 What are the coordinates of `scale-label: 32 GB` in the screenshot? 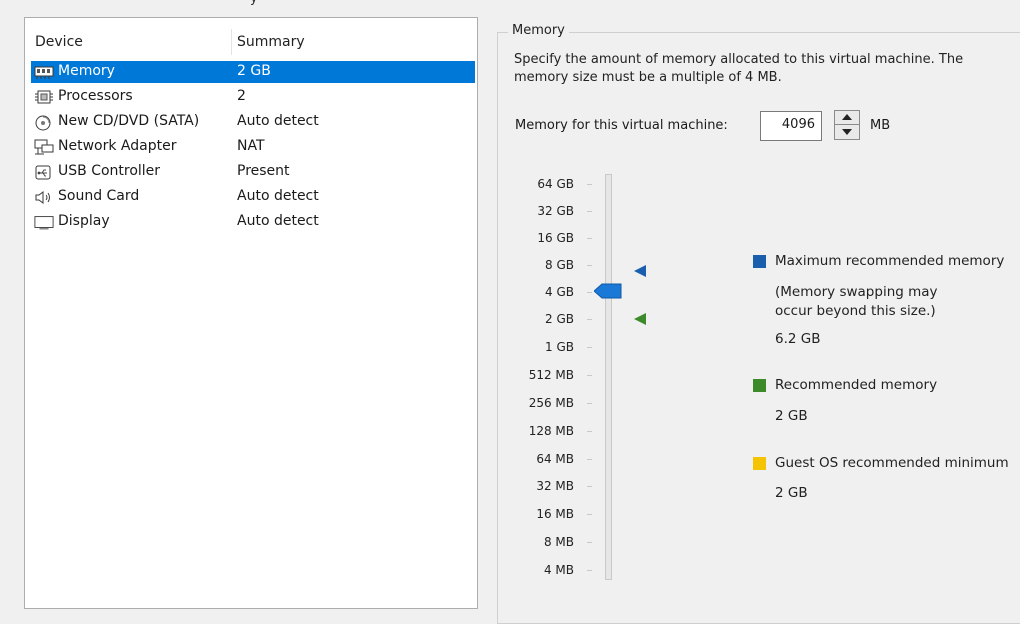 It's located at (555, 211).